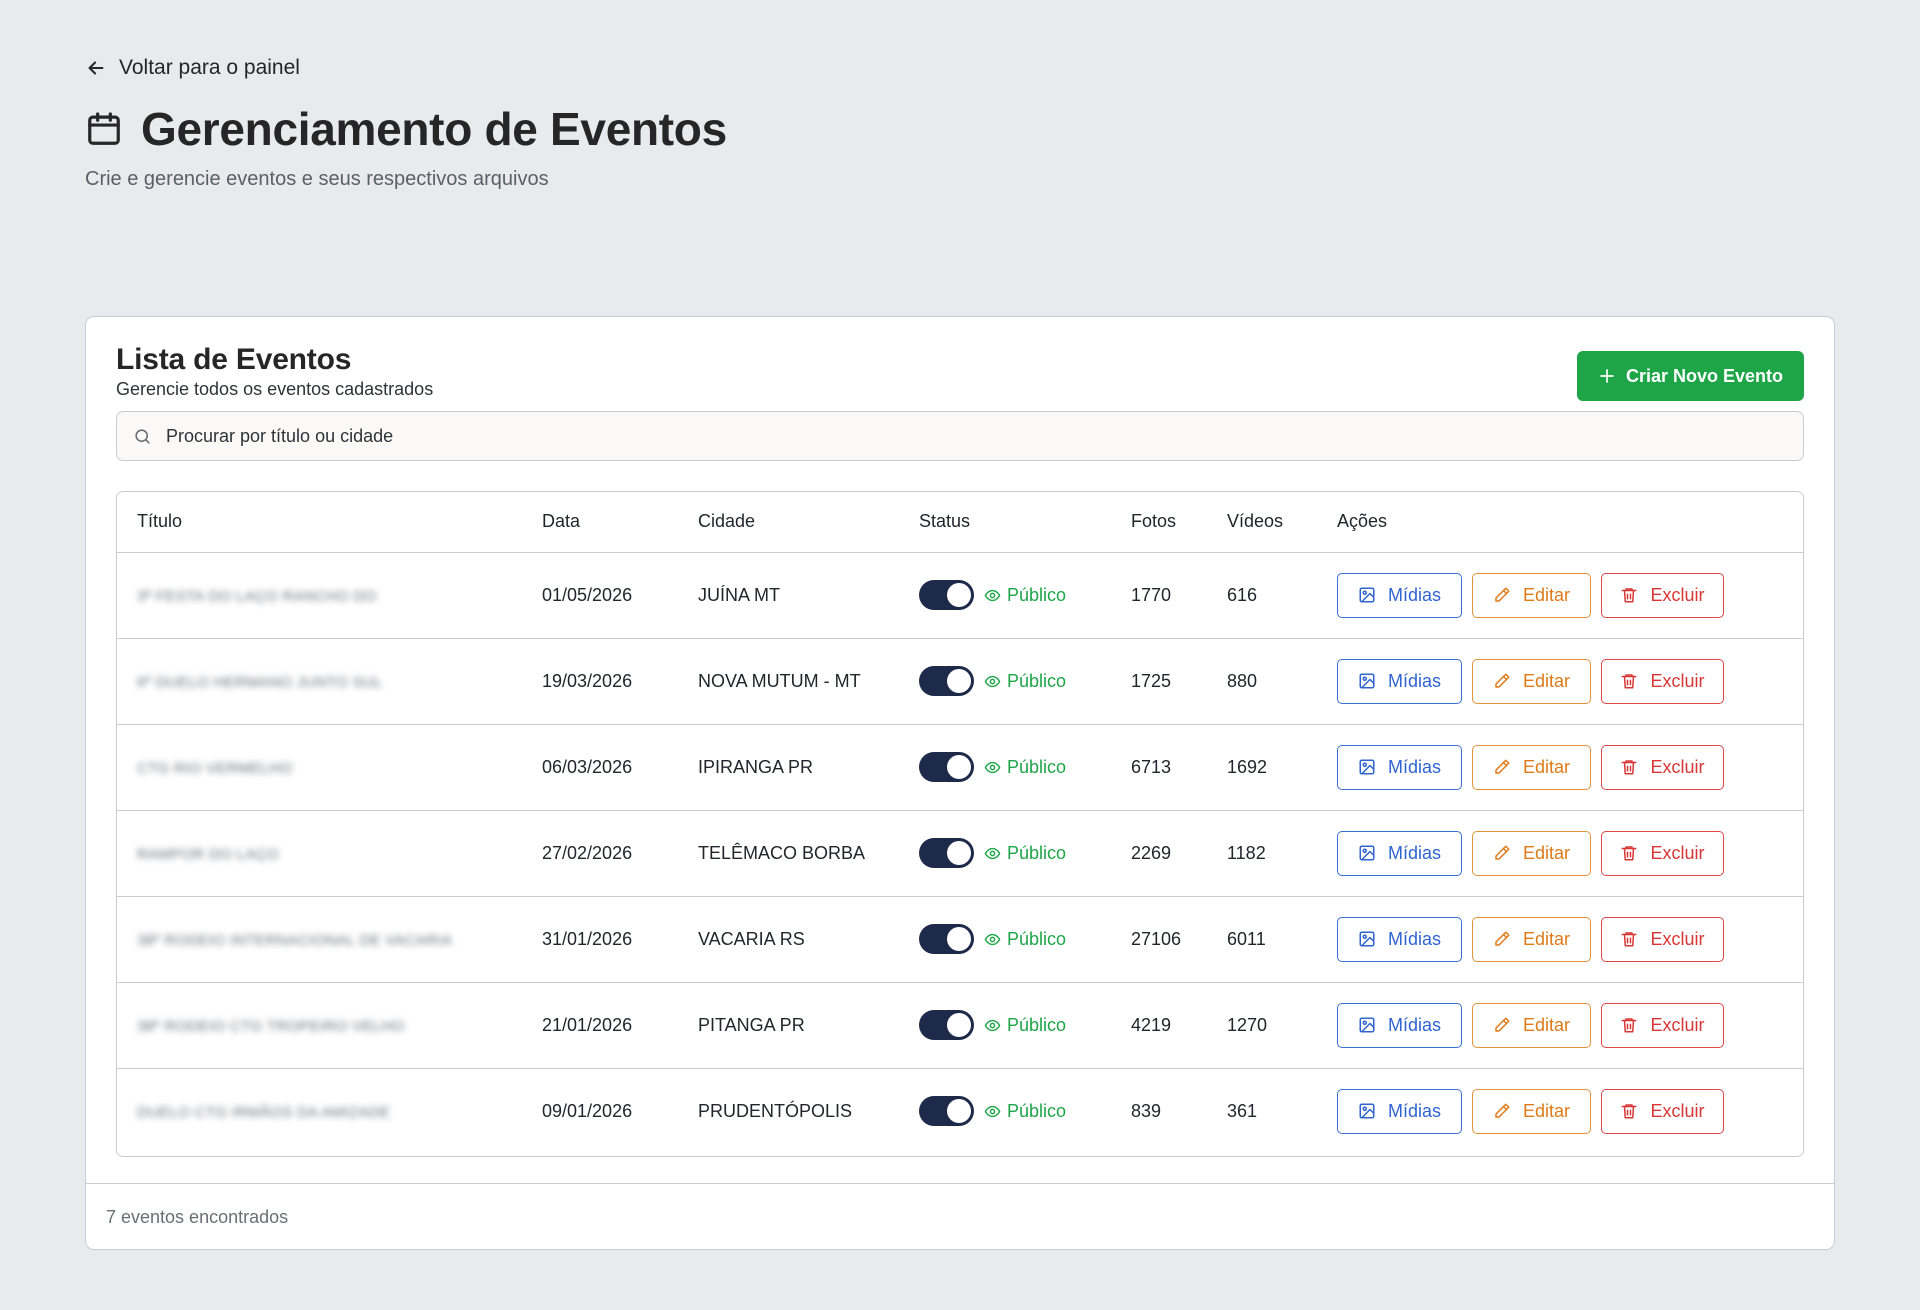  I want to click on event-title: RAMPOR DO LAÇO, so click(208, 854).